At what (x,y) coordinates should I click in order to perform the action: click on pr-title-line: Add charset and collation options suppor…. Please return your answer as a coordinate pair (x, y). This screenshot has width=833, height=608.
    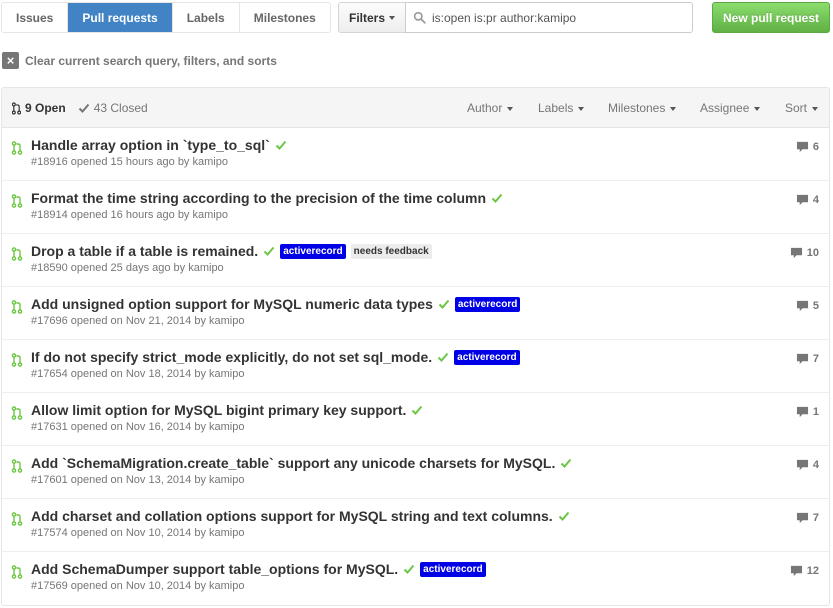
    Looking at the image, I should click on (300, 516).